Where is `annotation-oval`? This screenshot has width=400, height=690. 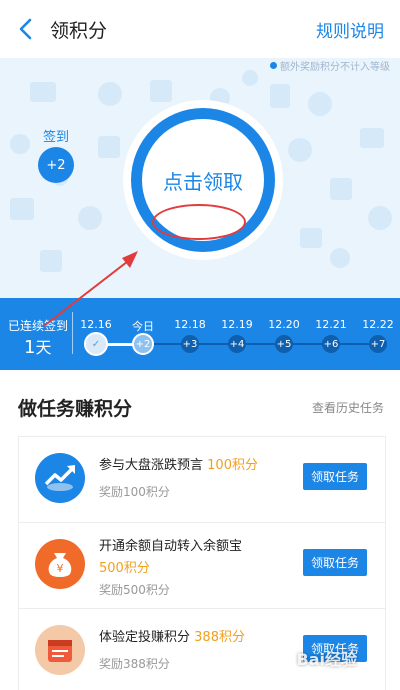
annotation-oval is located at coordinates (199, 222).